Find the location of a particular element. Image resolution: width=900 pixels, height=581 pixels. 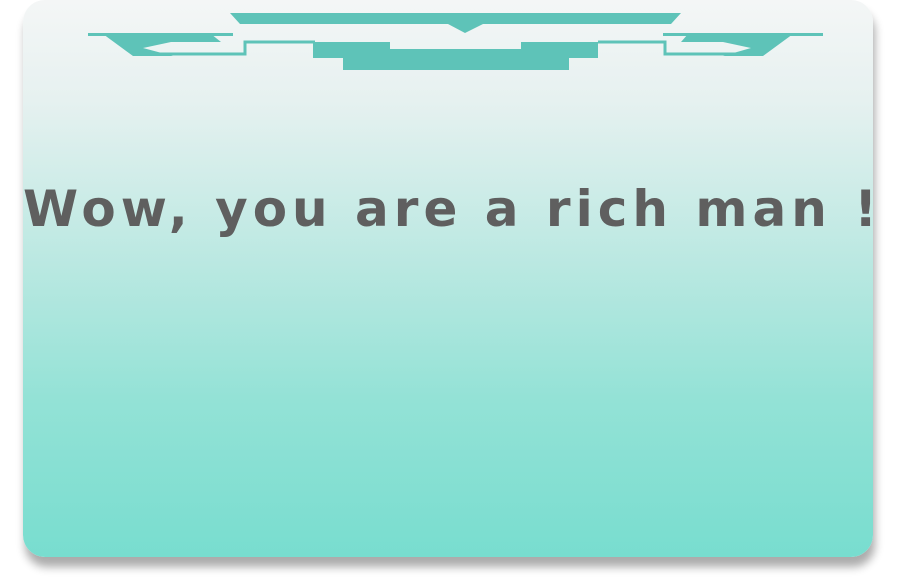

ornament-top-bar is located at coordinates (455, 23).